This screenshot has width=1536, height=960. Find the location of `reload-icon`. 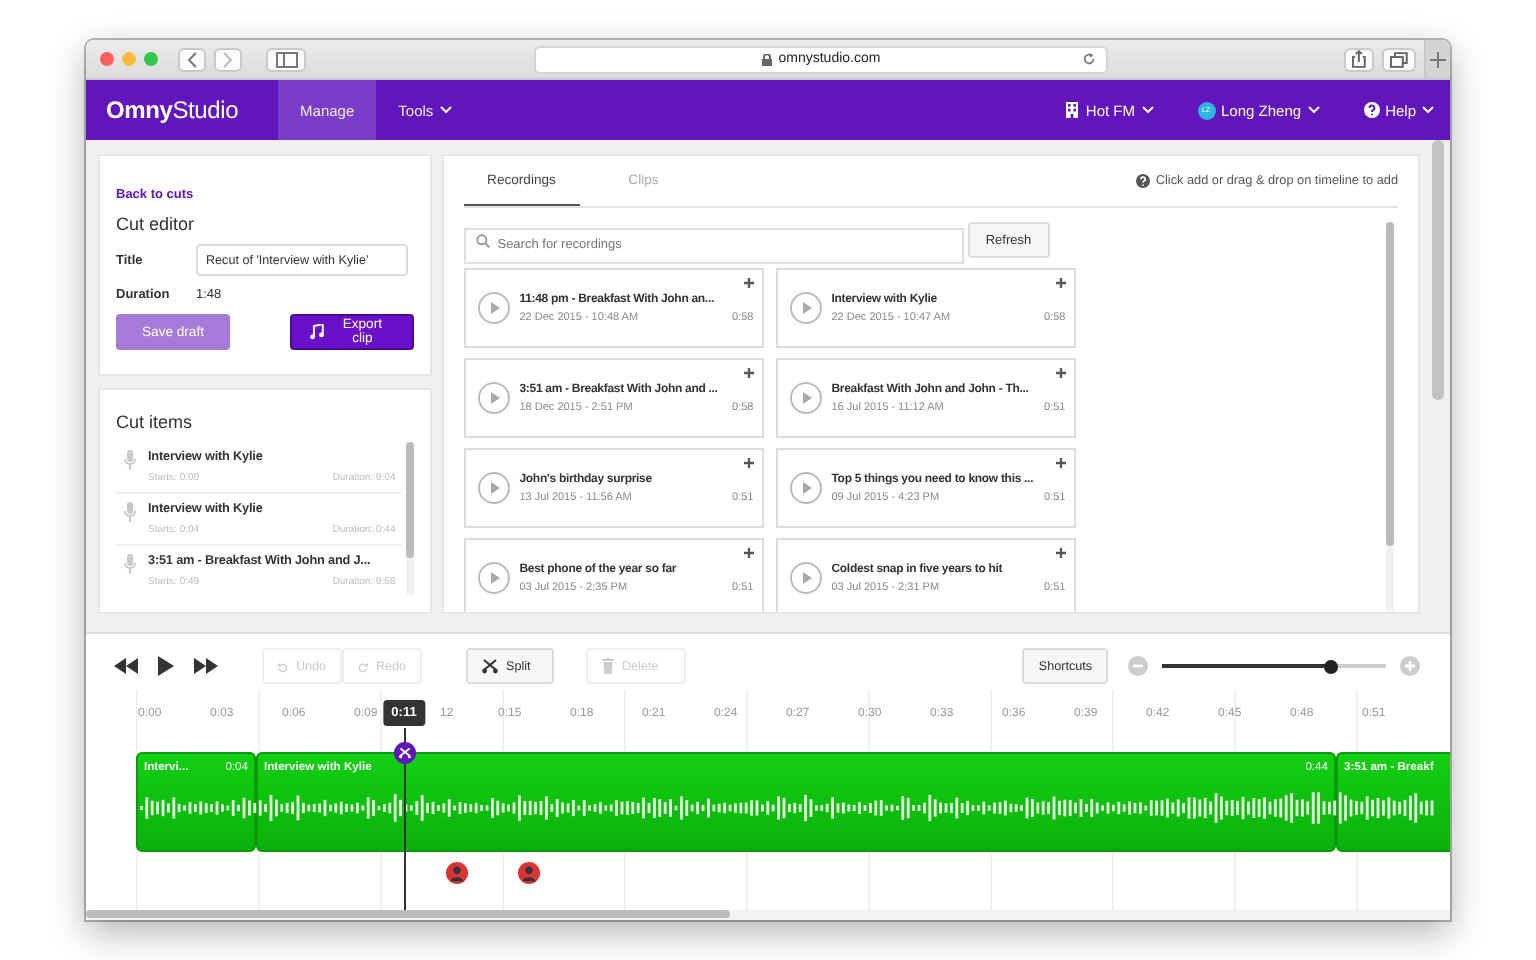

reload-icon is located at coordinates (1089, 58).